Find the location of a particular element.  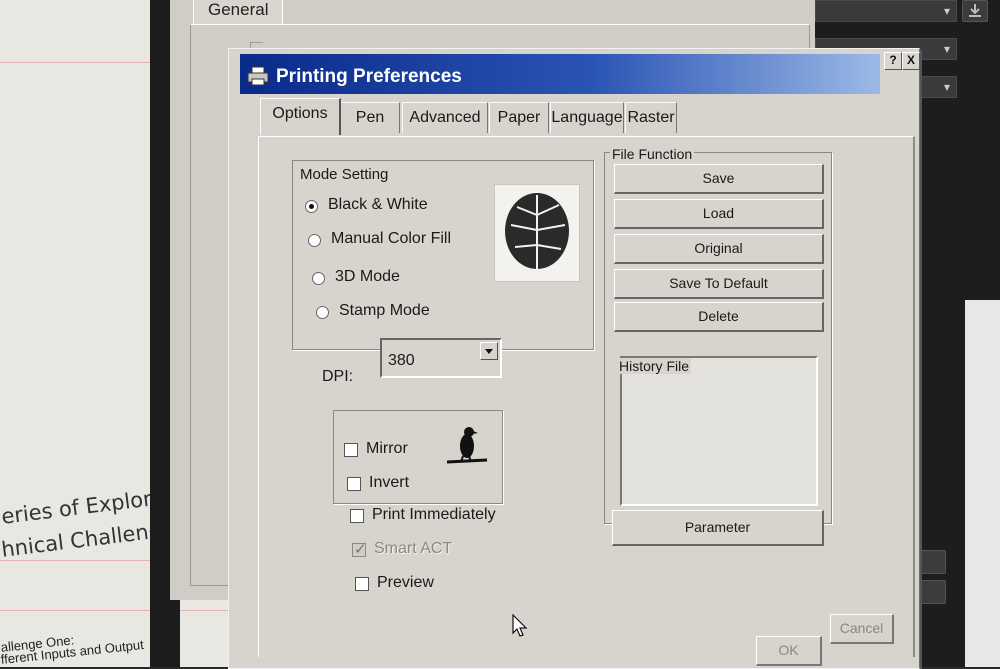

doc-margin-line is located at coordinates (117, 610).